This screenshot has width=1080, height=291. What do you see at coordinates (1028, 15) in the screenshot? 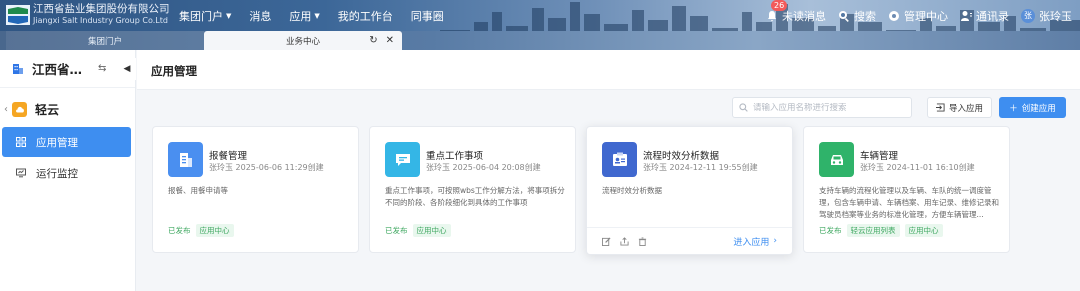
I see `avatar: 张` at bounding box center [1028, 15].